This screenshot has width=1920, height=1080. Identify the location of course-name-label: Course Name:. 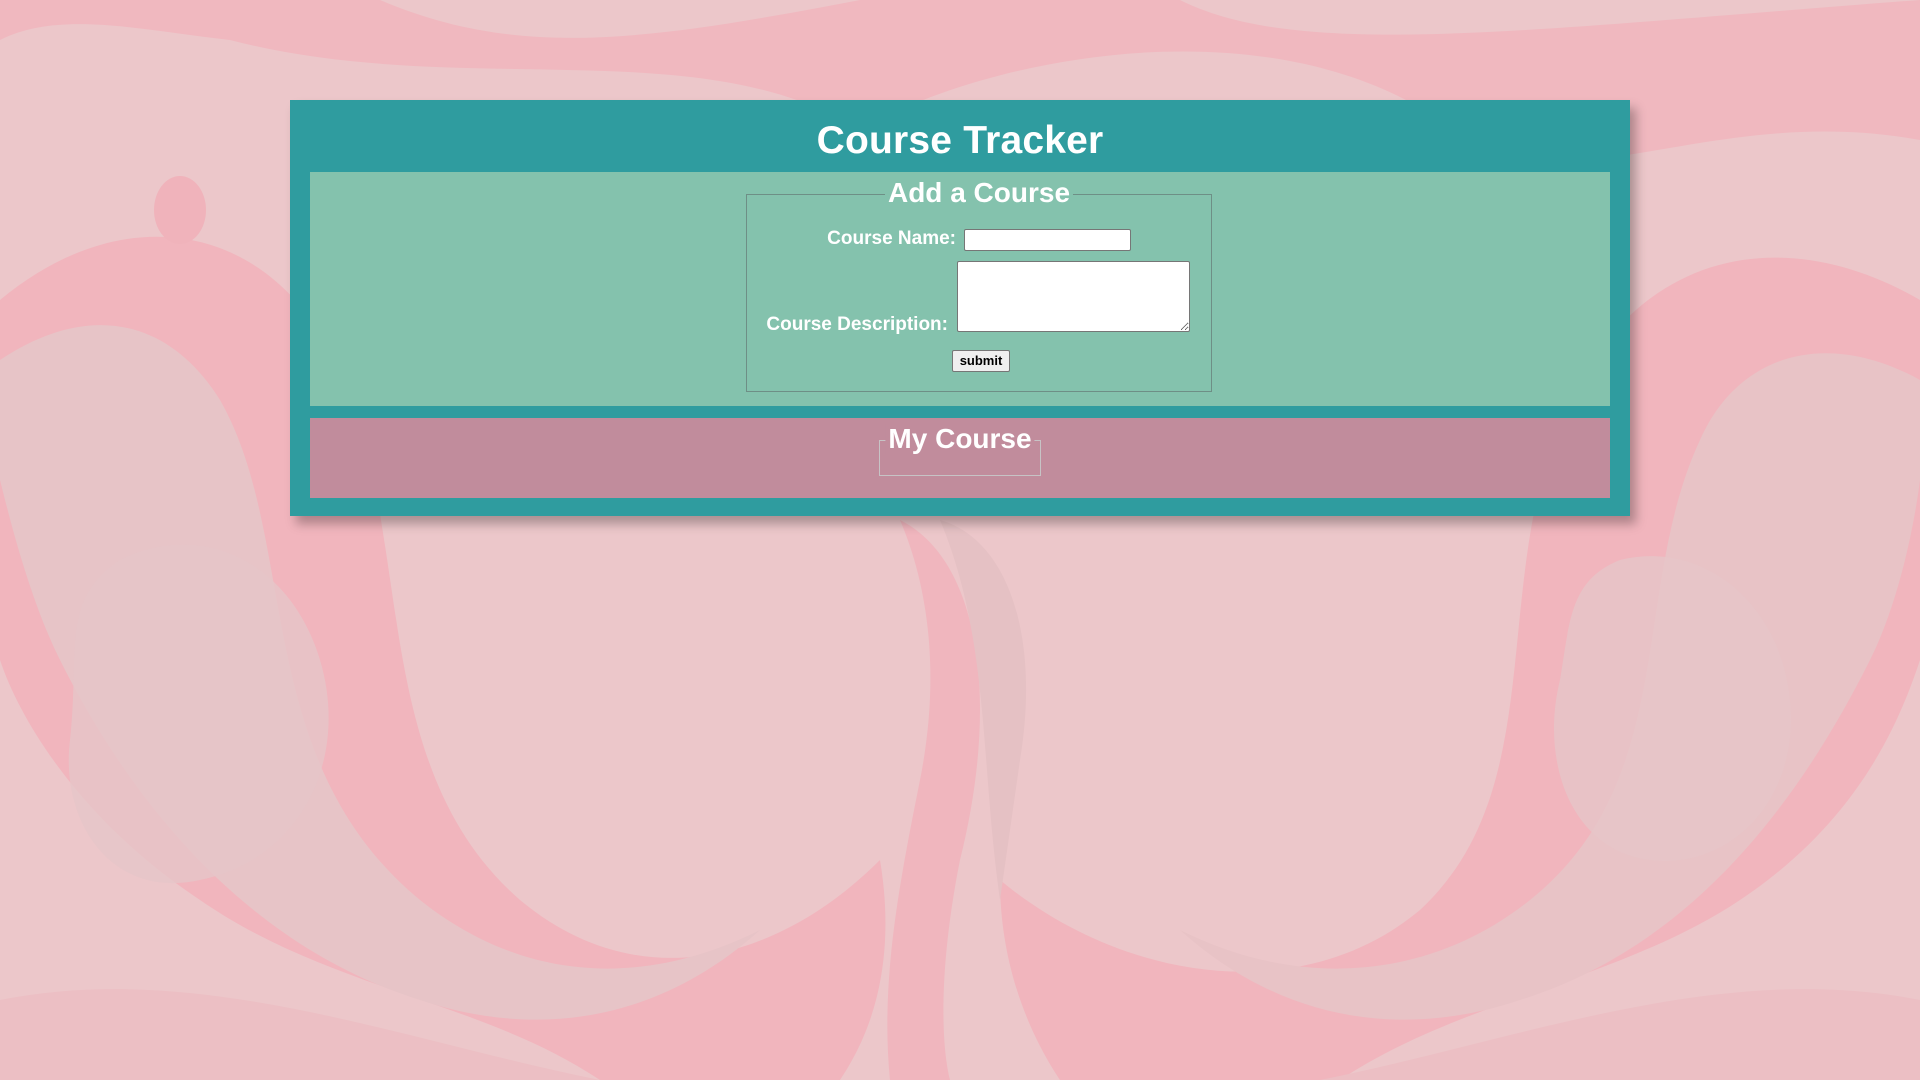
(891, 238).